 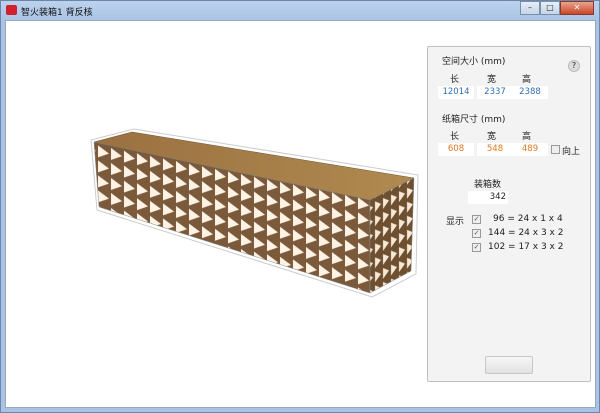 What do you see at coordinates (528, 219) in the screenshot?
I see `display-item-1: 96 = 24 x 1 x 4` at bounding box center [528, 219].